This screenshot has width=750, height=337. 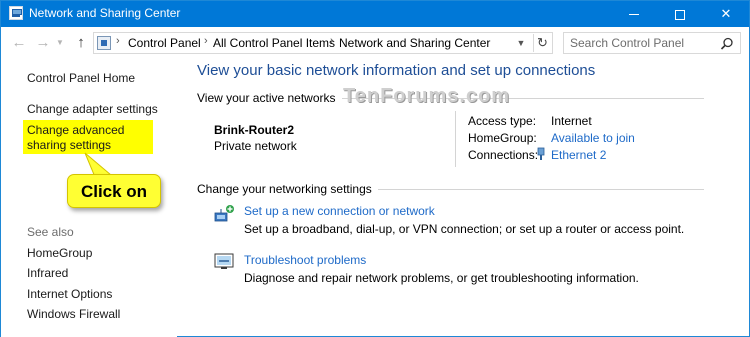 What do you see at coordinates (89, 138) in the screenshot?
I see `change-advanced-sharing-link: Change advanced sharing settings` at bounding box center [89, 138].